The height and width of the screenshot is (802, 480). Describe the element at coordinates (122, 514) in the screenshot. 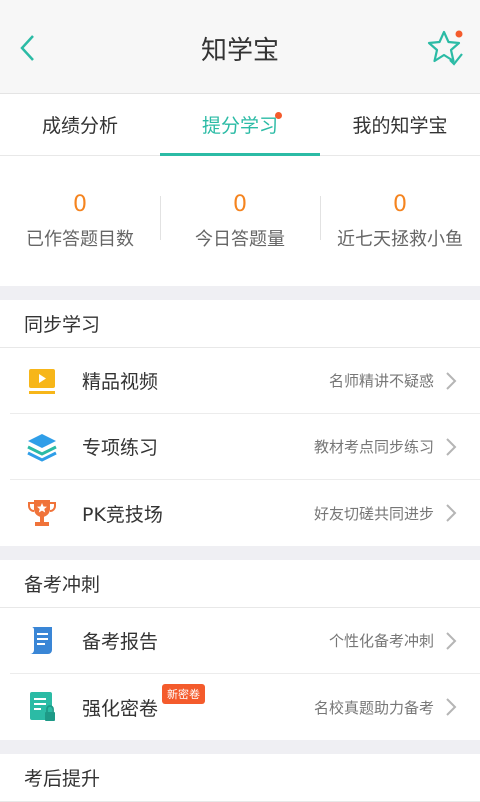

I see `item-label: PK竞技场` at that location.